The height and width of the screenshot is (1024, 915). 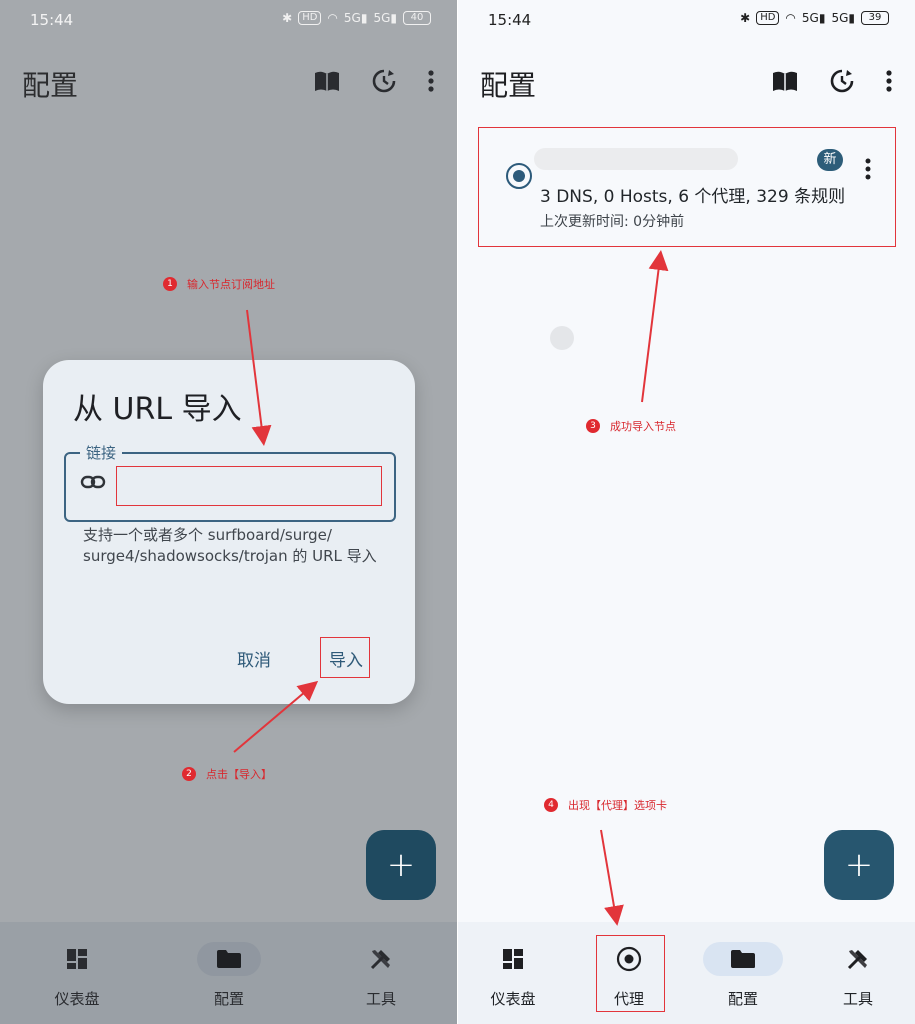 What do you see at coordinates (346, 658) in the screenshot?
I see `import-button: 导入` at bounding box center [346, 658].